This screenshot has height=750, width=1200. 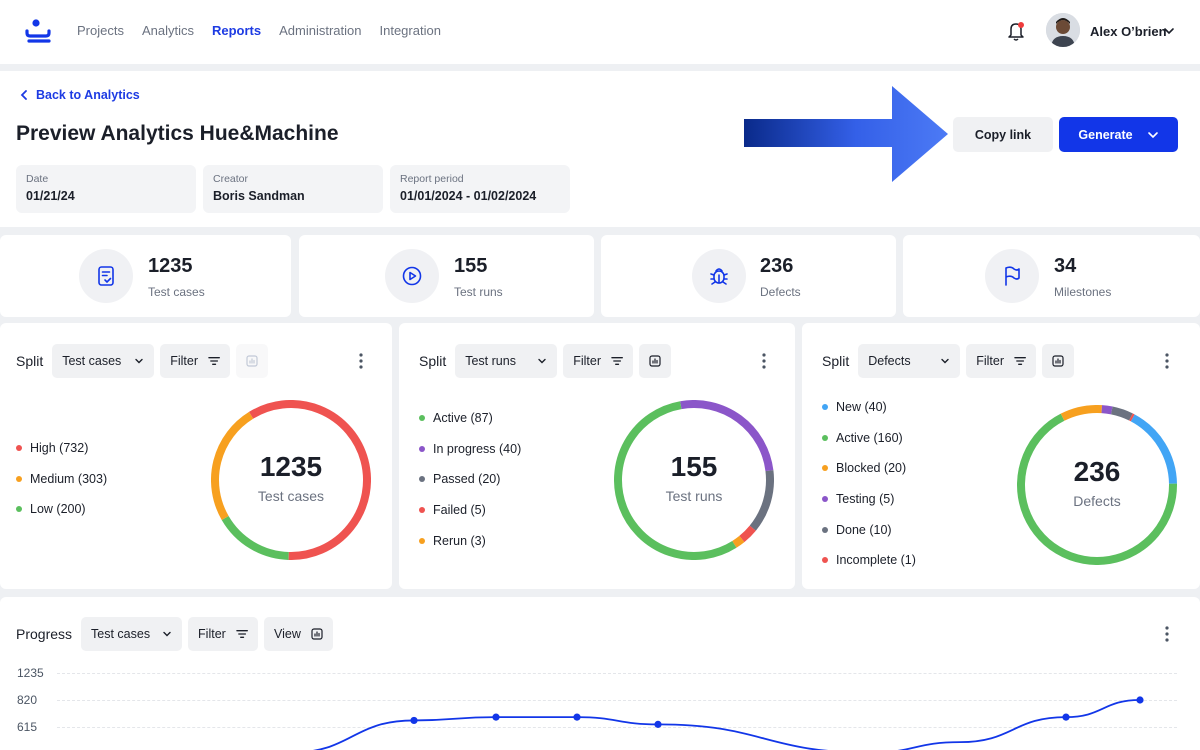 What do you see at coordinates (106, 189) in the screenshot?
I see `meta-date: Date 01/21/24` at bounding box center [106, 189].